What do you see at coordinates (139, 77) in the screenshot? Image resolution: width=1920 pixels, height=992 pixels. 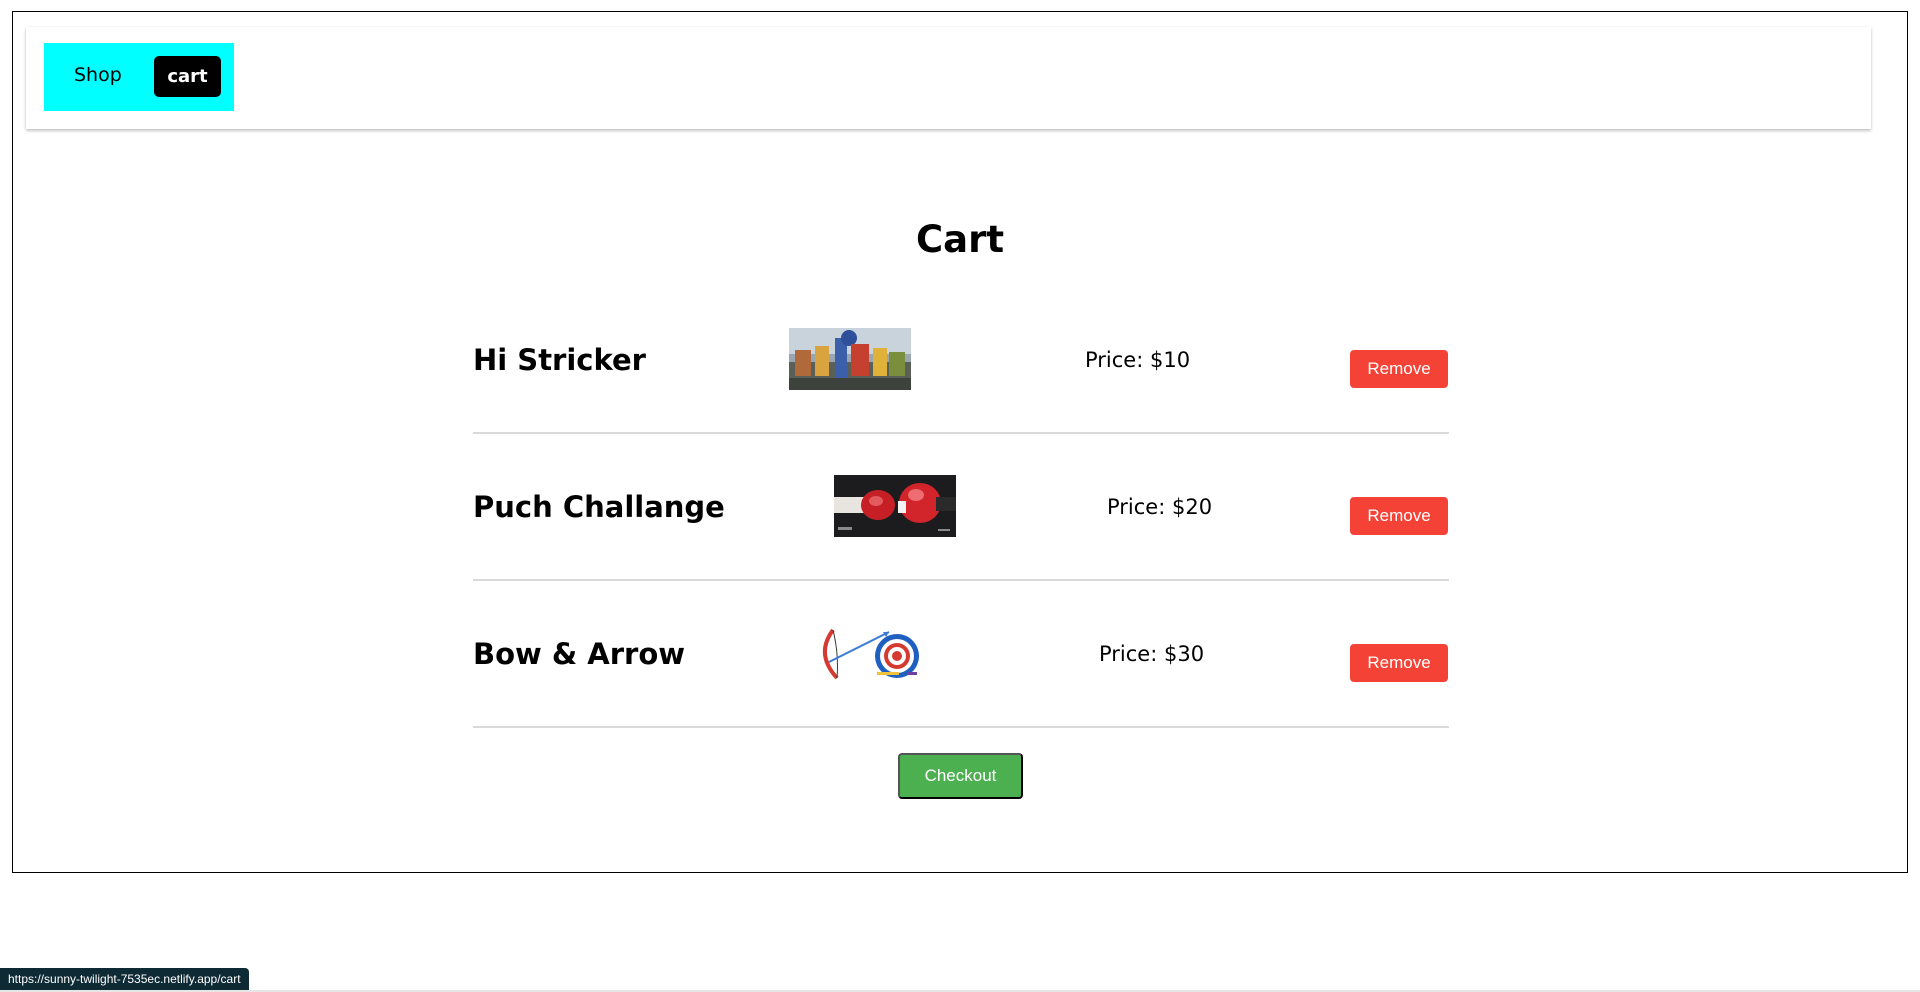 I see `nav-links: Shop cart` at bounding box center [139, 77].